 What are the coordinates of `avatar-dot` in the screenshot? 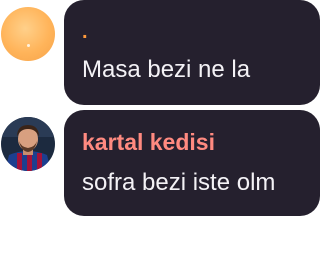 It's located at (28, 45).